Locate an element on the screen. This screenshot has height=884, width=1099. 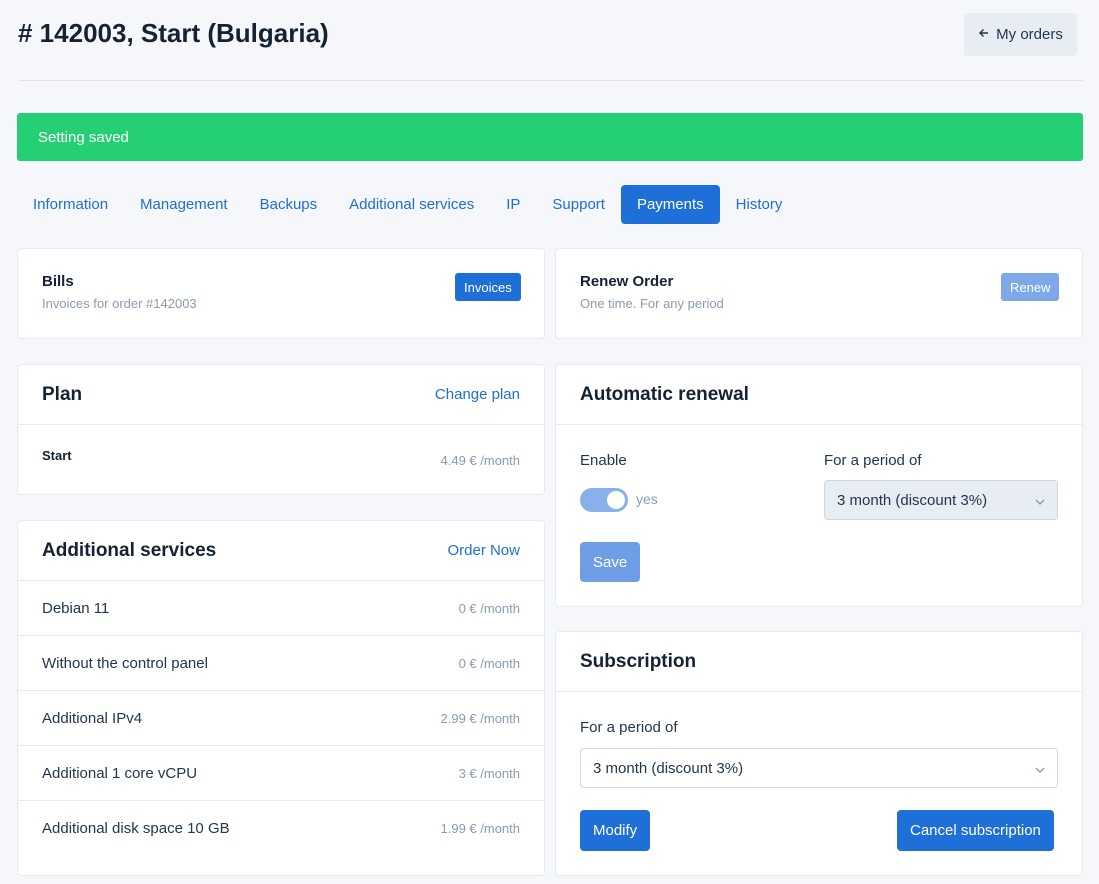
plan-title: Plan is located at coordinates (62, 394).